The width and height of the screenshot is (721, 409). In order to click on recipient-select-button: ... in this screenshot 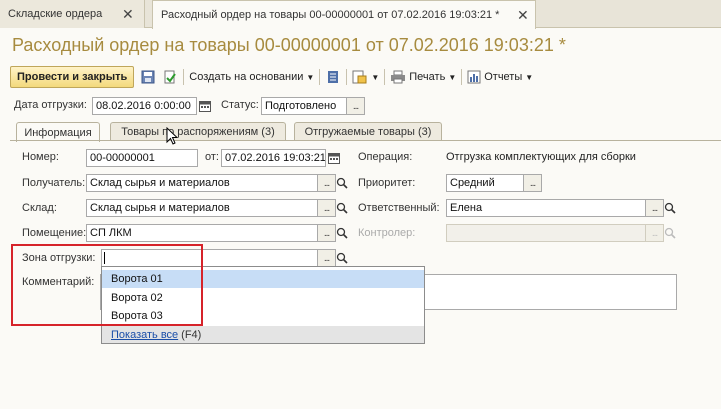, I will do `click(327, 183)`.